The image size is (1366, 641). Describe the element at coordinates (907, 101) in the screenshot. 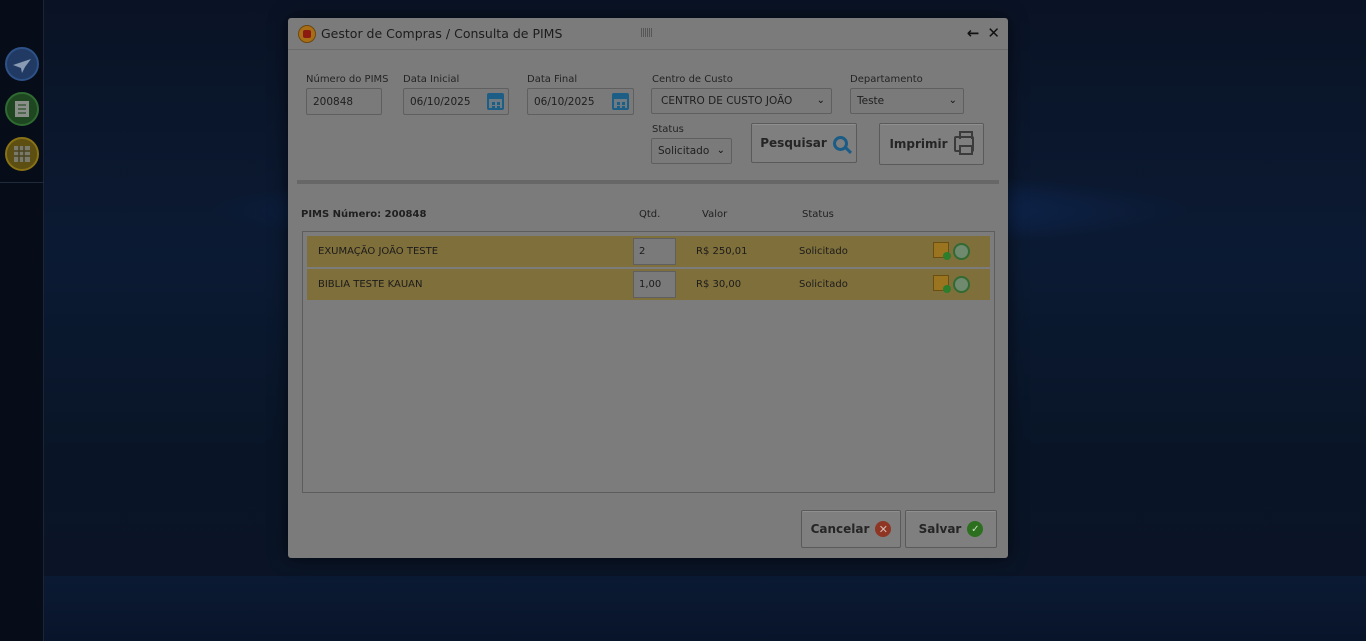

I see `departamento-select: Teste ⌄` at that location.